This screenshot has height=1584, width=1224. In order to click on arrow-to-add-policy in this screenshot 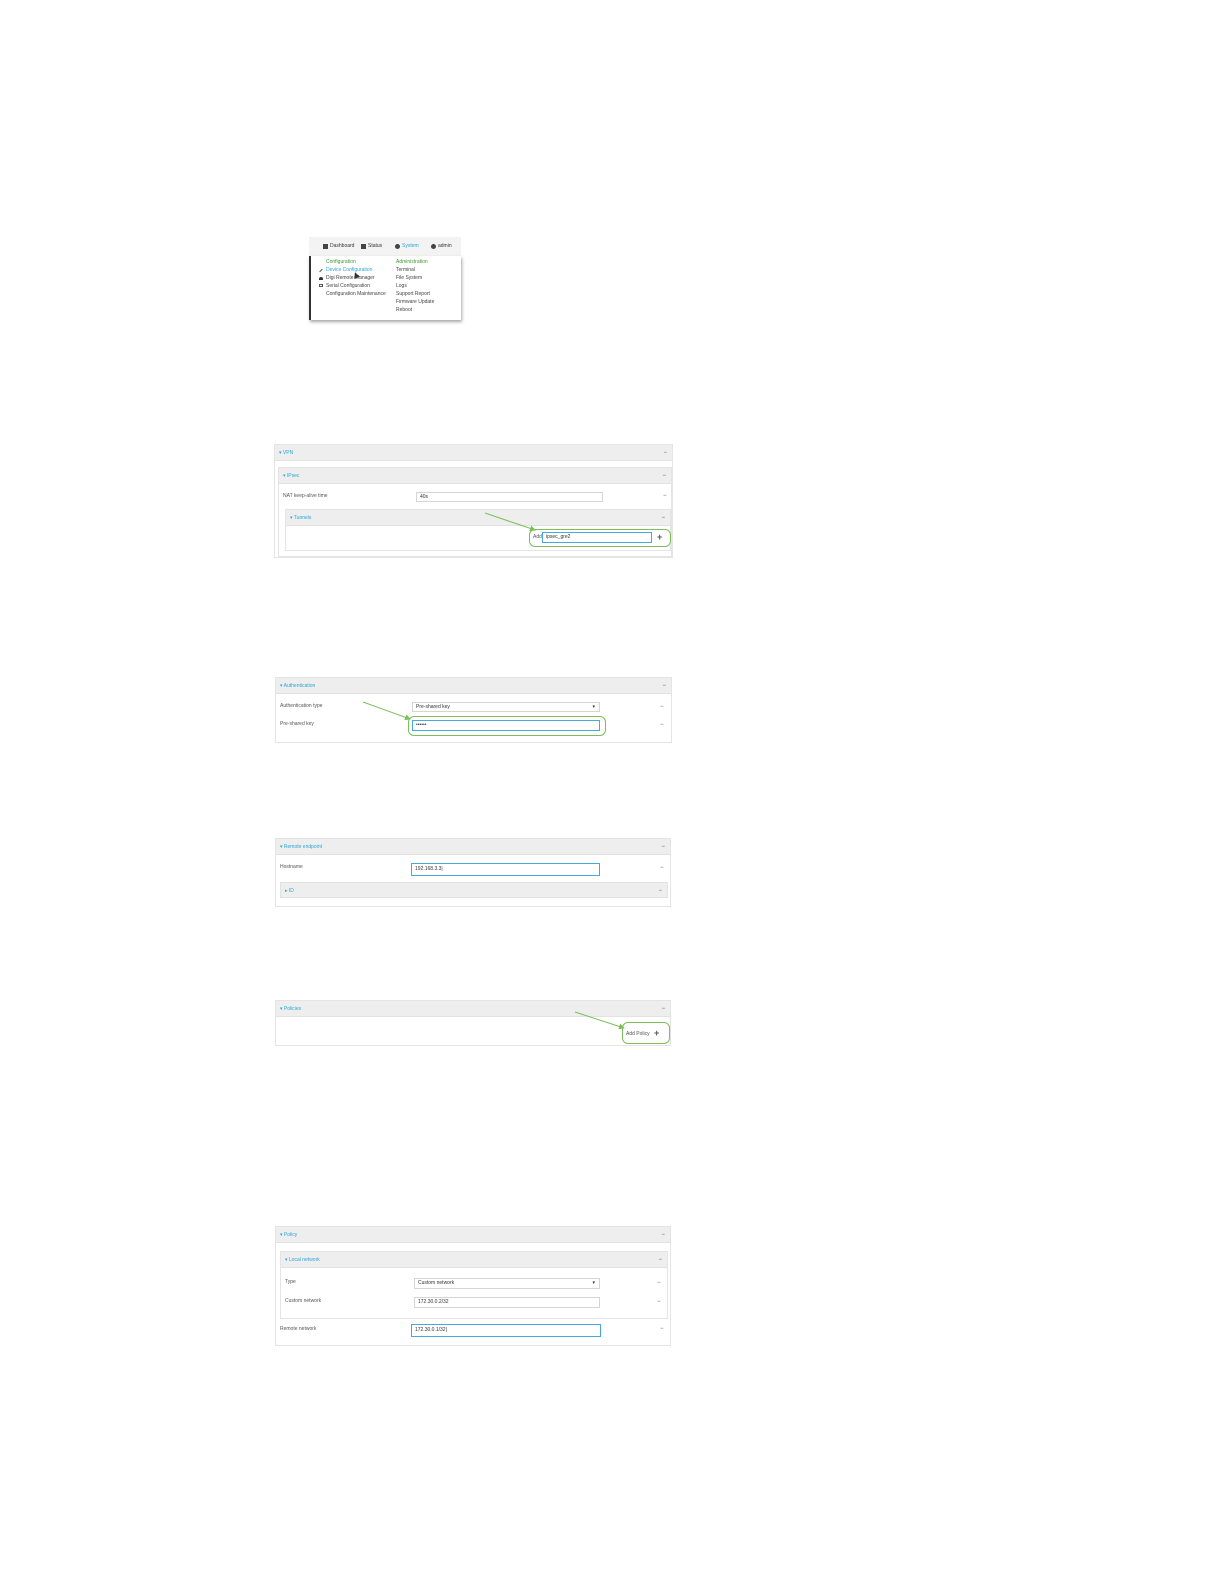, I will do `click(599, 1020)`.